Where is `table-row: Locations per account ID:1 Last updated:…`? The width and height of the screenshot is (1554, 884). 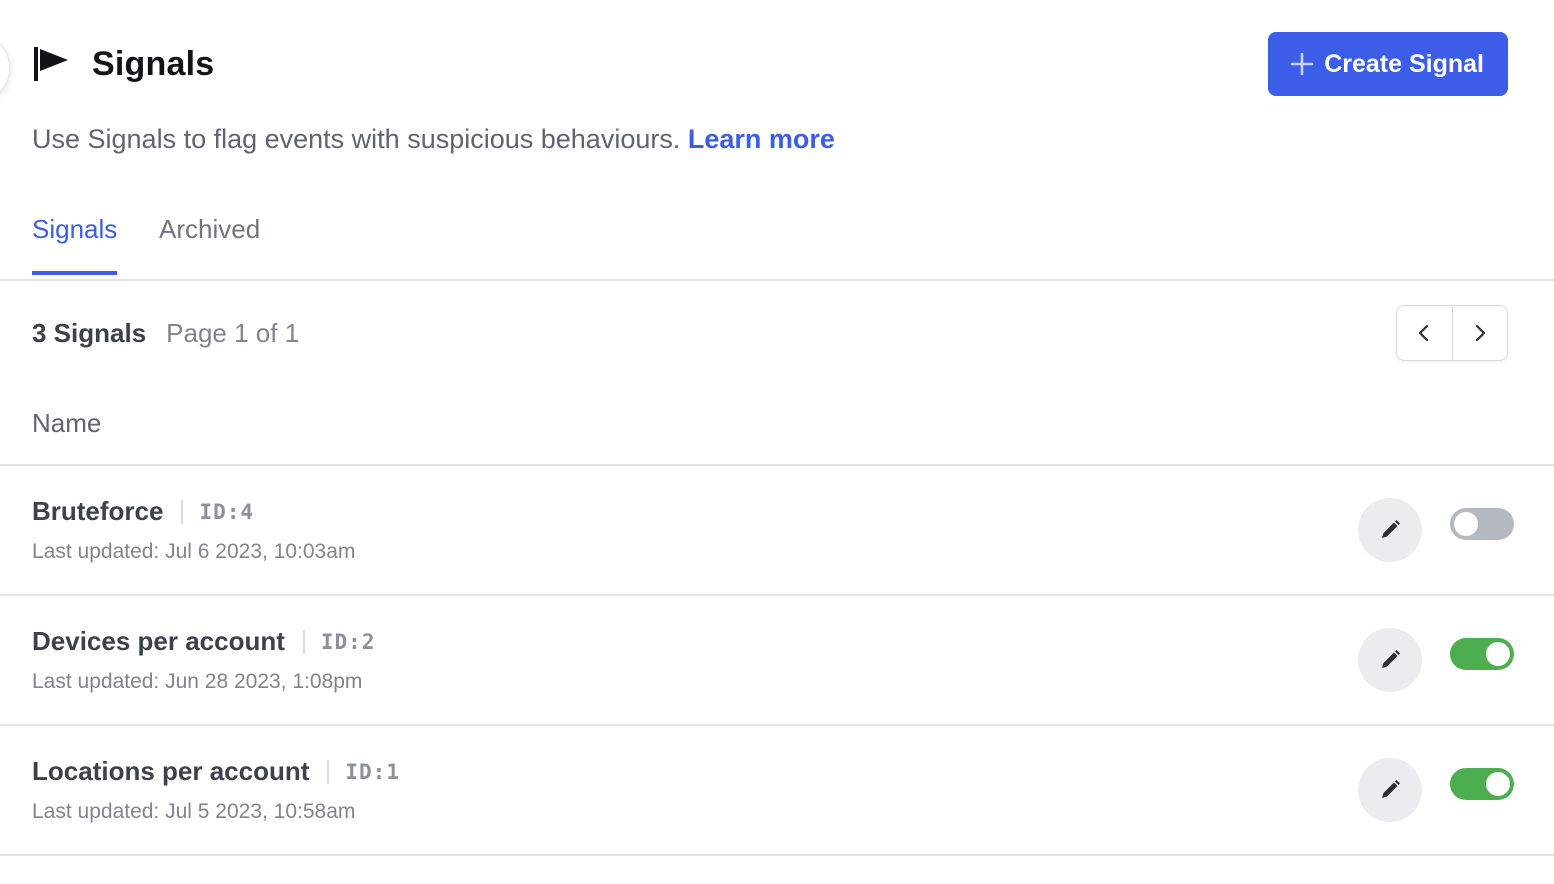
table-row: Locations per account ID:1 Last updated:… is located at coordinates (777, 791).